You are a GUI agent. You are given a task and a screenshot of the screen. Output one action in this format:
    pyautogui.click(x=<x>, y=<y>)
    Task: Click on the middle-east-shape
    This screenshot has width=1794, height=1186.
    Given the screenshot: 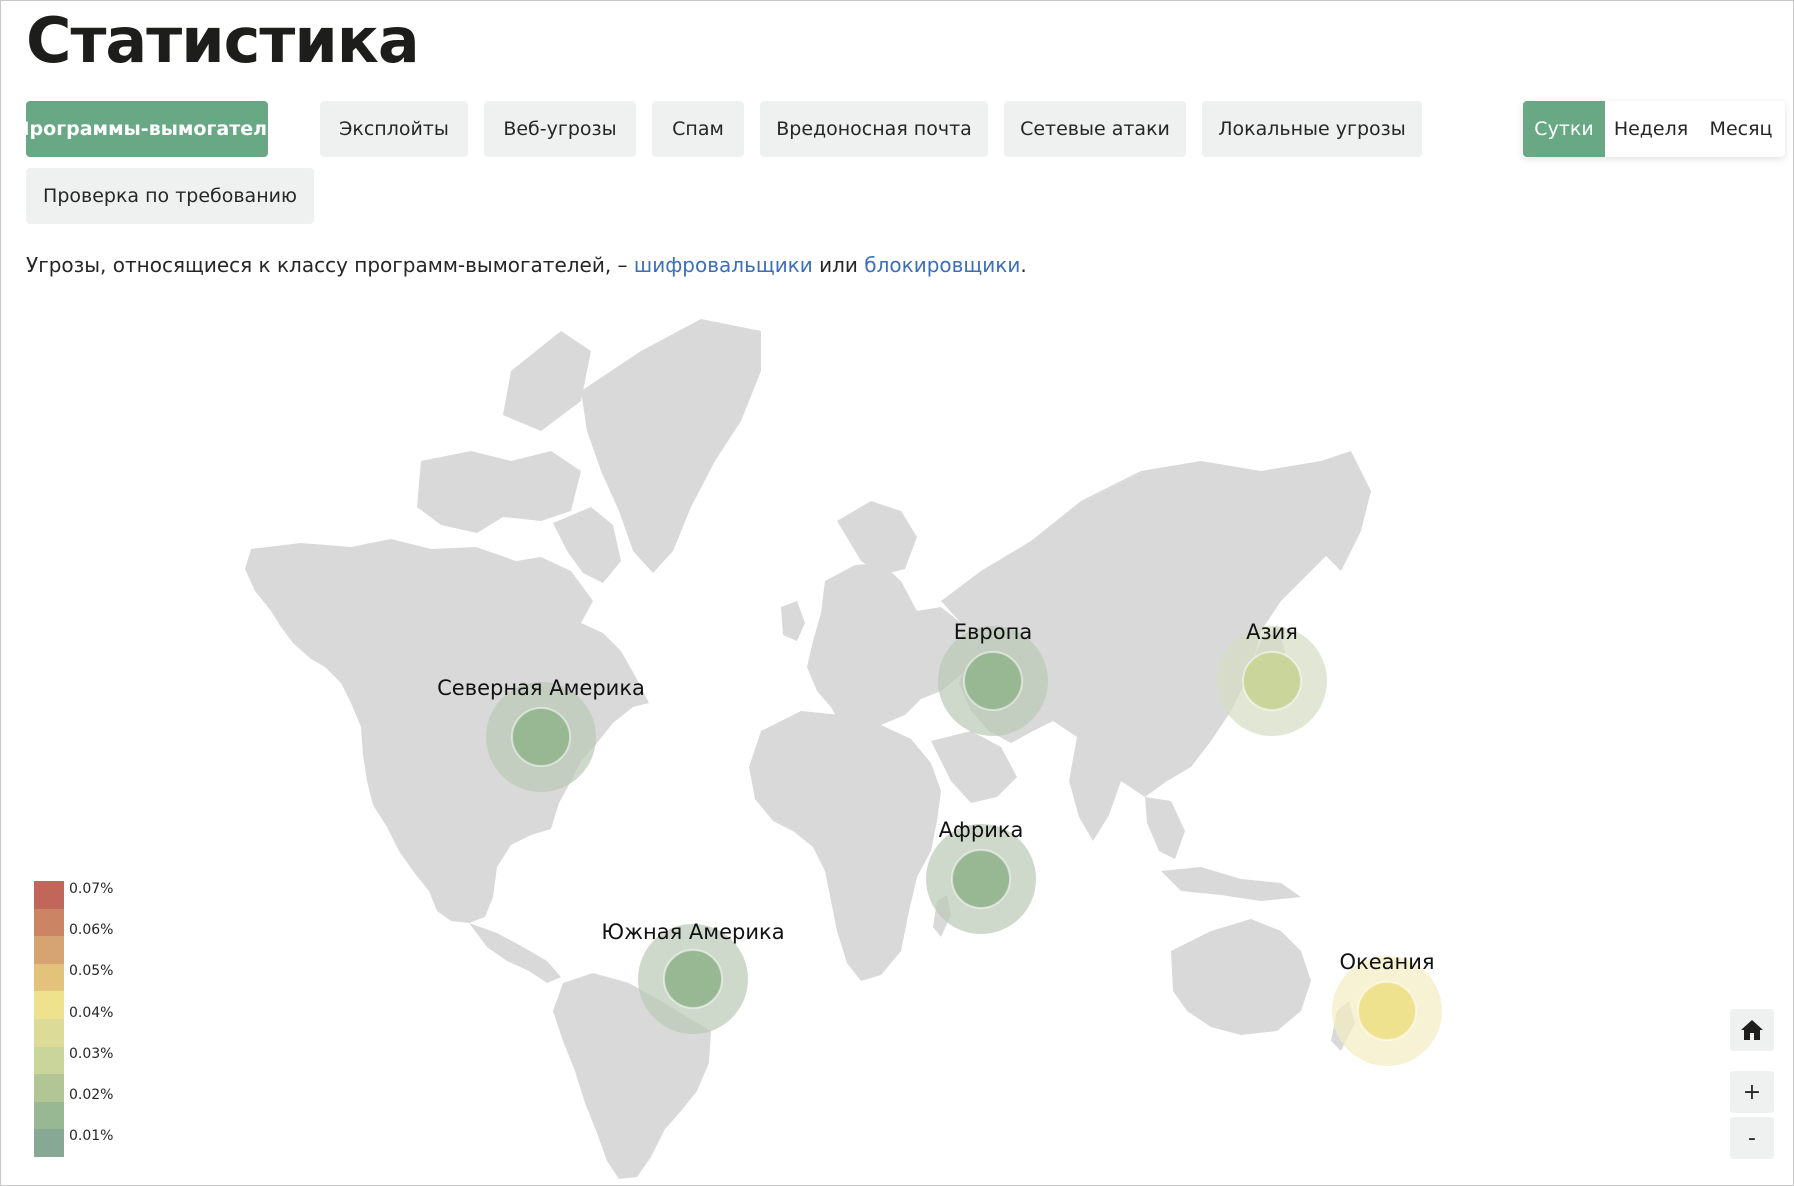 What is the action you would take?
    pyautogui.click(x=974, y=767)
    